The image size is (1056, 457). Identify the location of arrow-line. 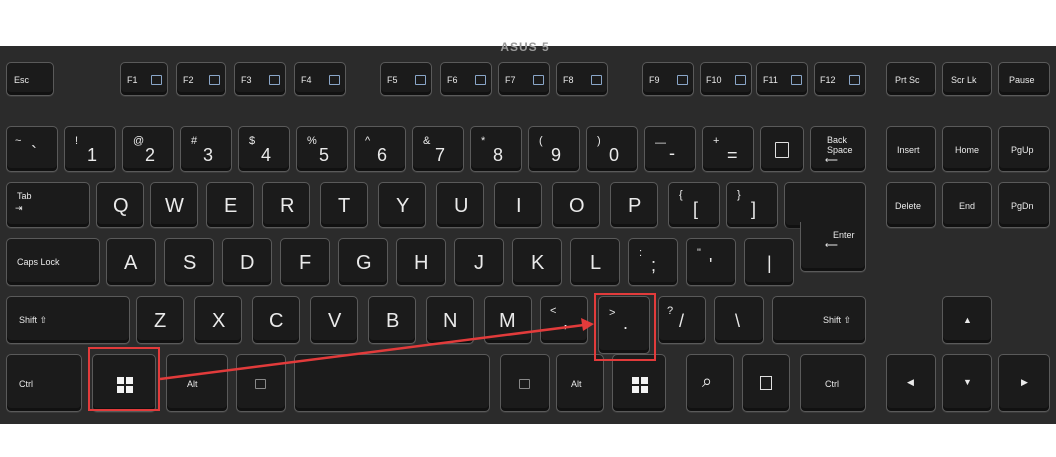
(372, 352).